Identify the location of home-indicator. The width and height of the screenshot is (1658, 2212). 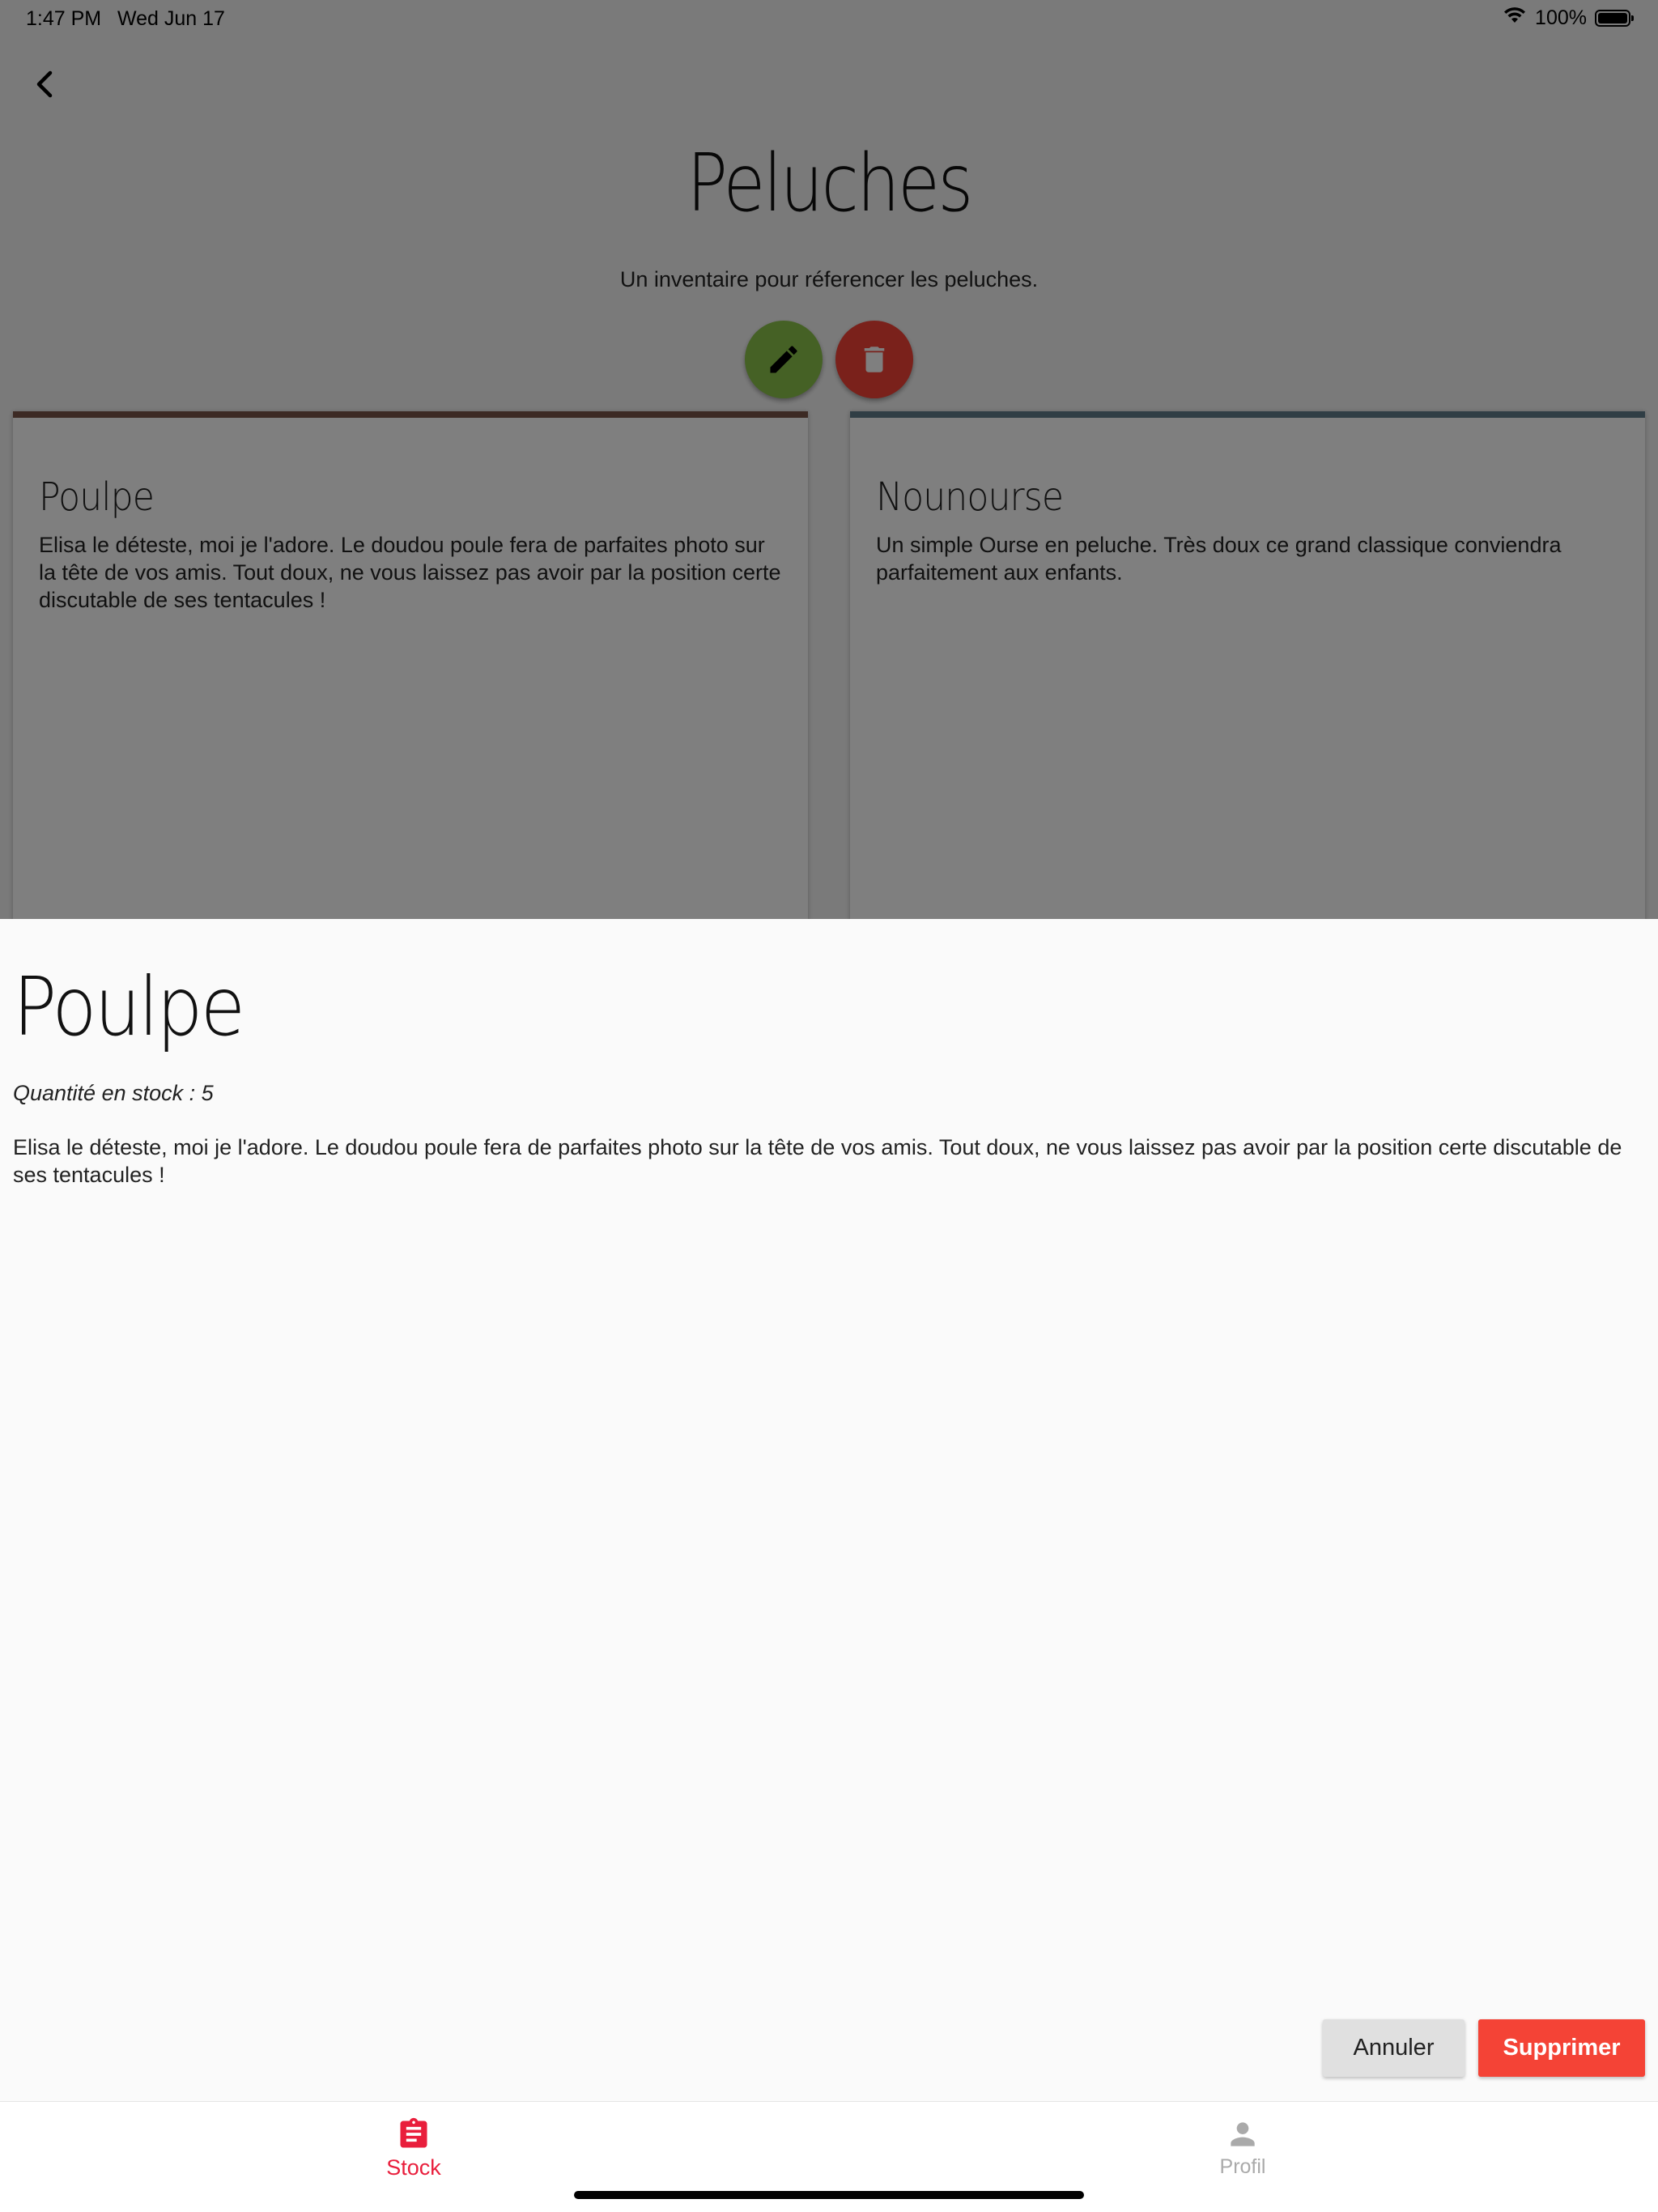
(829, 2195).